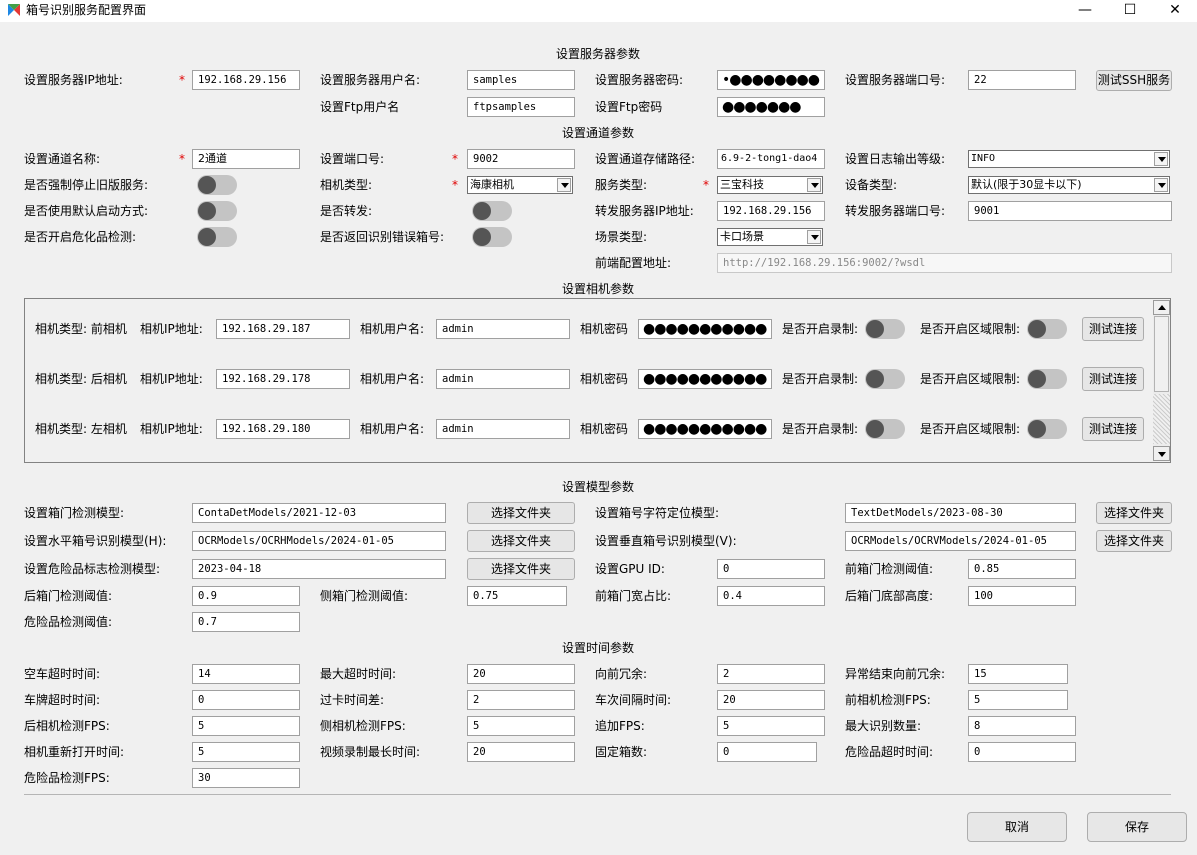 The image size is (1197, 855). Describe the element at coordinates (246, 622) in the screenshot. I see `hazard-threshold-input: 0.7` at that location.